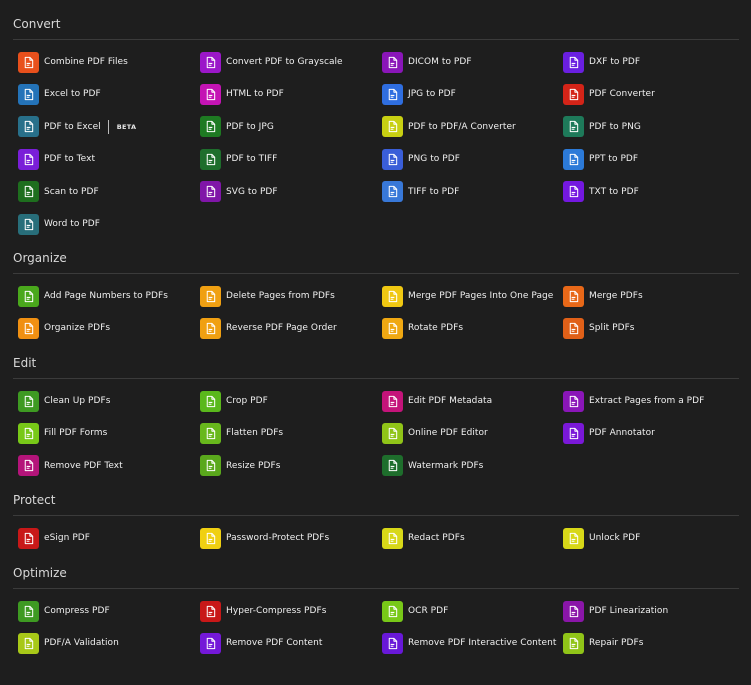 The height and width of the screenshot is (685, 751). What do you see at coordinates (615, 62) in the screenshot?
I see `tool-label: DXF to PDF` at bounding box center [615, 62].